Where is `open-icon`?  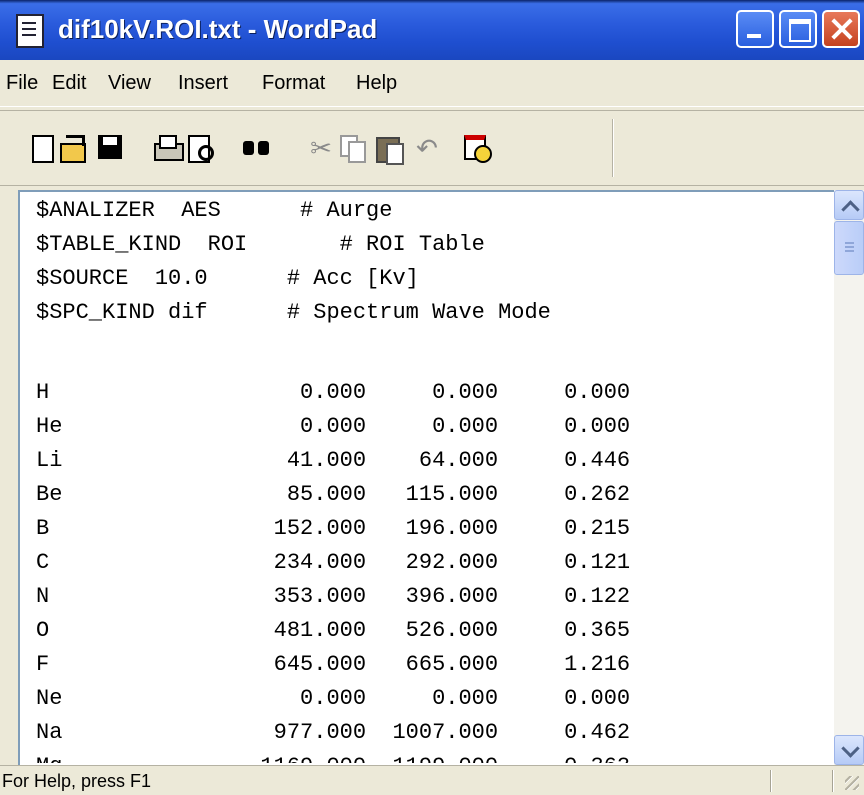
open-icon is located at coordinates (73, 148).